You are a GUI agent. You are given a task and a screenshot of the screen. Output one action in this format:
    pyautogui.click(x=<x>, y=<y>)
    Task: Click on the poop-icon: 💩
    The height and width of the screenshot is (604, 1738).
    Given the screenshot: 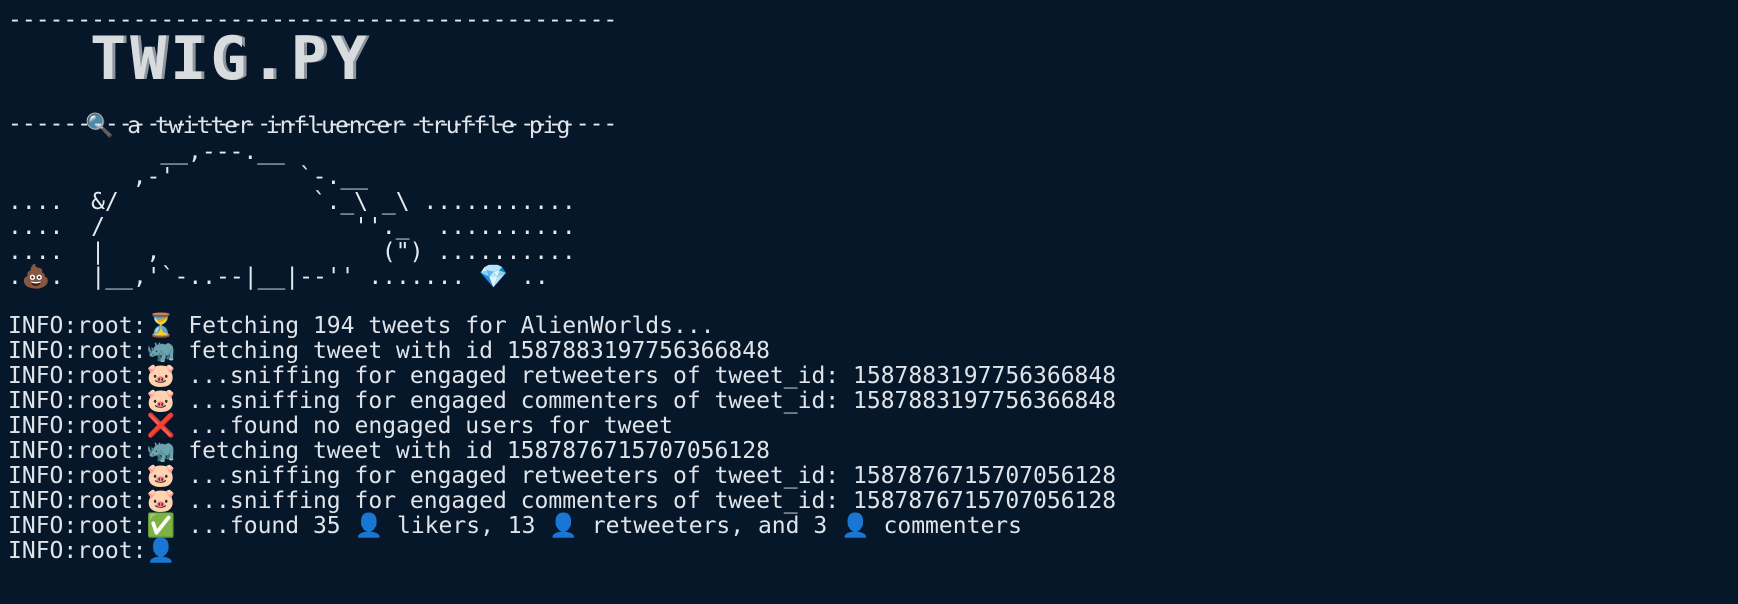 What is the action you would take?
    pyautogui.click(x=36, y=277)
    